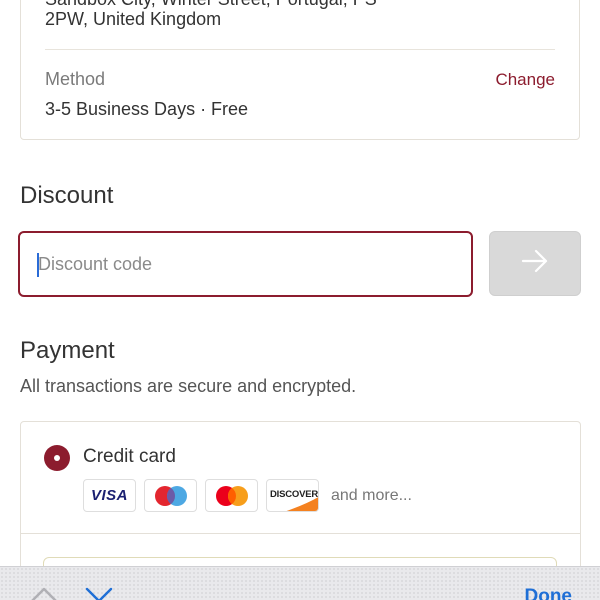  What do you see at coordinates (67, 195) in the screenshot?
I see `discount-title: Discount` at bounding box center [67, 195].